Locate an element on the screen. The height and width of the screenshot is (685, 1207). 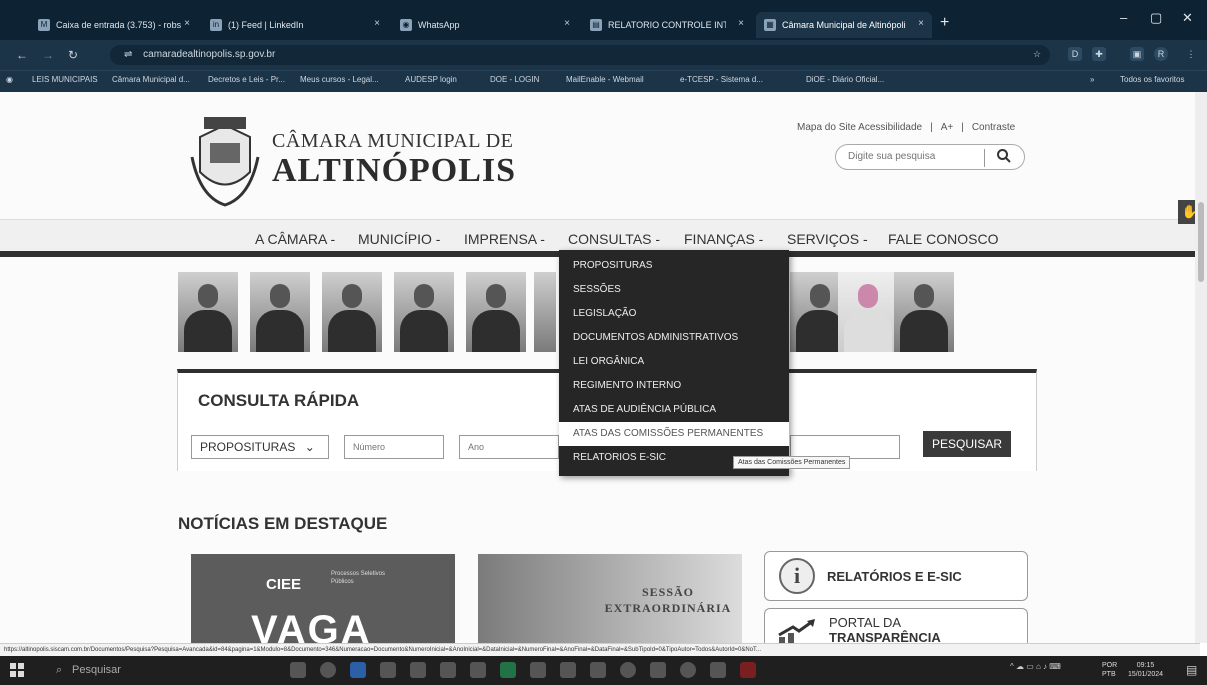
menu-item-proposituras: PROPOSITURAS is located at coordinates (674, 266).